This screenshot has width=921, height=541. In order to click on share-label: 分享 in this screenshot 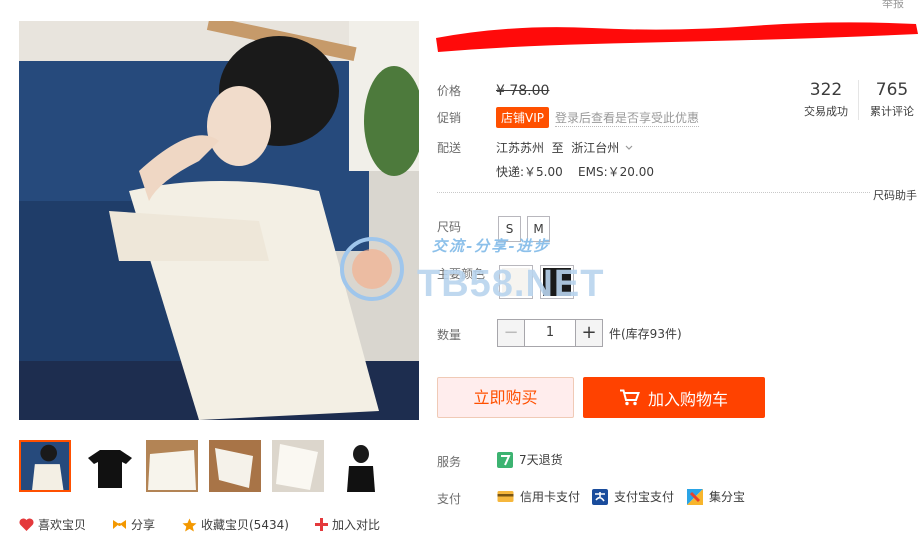, I will do `click(143, 525)`.